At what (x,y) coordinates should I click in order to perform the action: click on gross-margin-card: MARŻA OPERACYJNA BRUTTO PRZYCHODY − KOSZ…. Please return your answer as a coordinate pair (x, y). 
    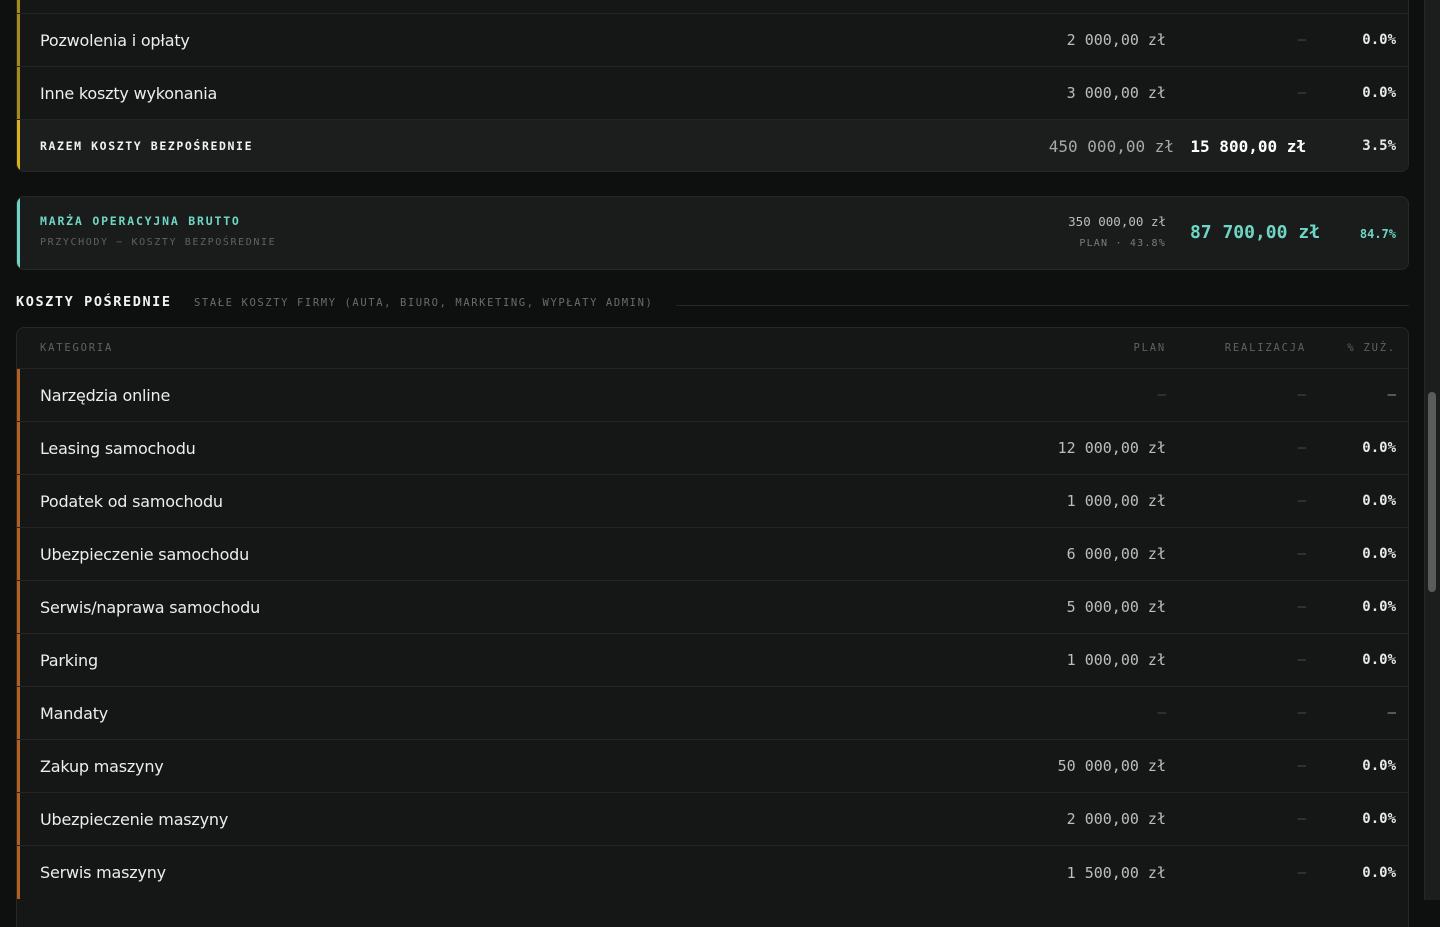
    Looking at the image, I should click on (712, 233).